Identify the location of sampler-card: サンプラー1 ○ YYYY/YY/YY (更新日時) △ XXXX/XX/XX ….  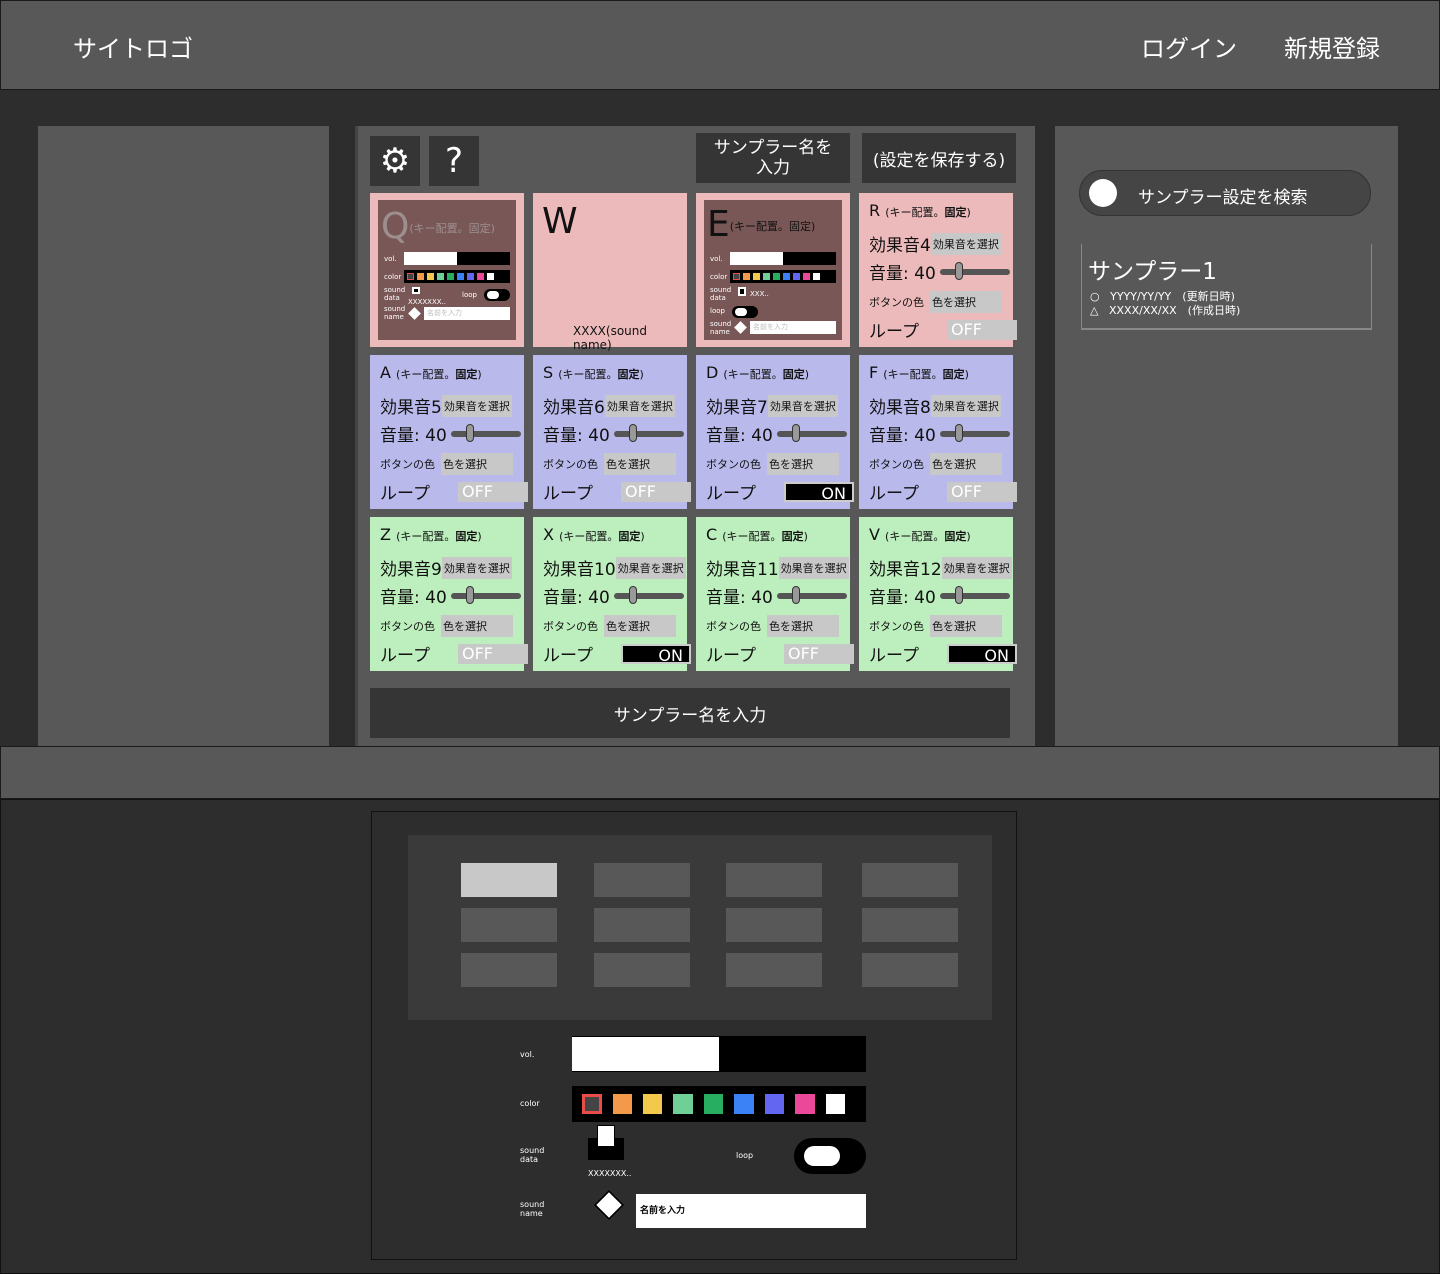
(1226, 287).